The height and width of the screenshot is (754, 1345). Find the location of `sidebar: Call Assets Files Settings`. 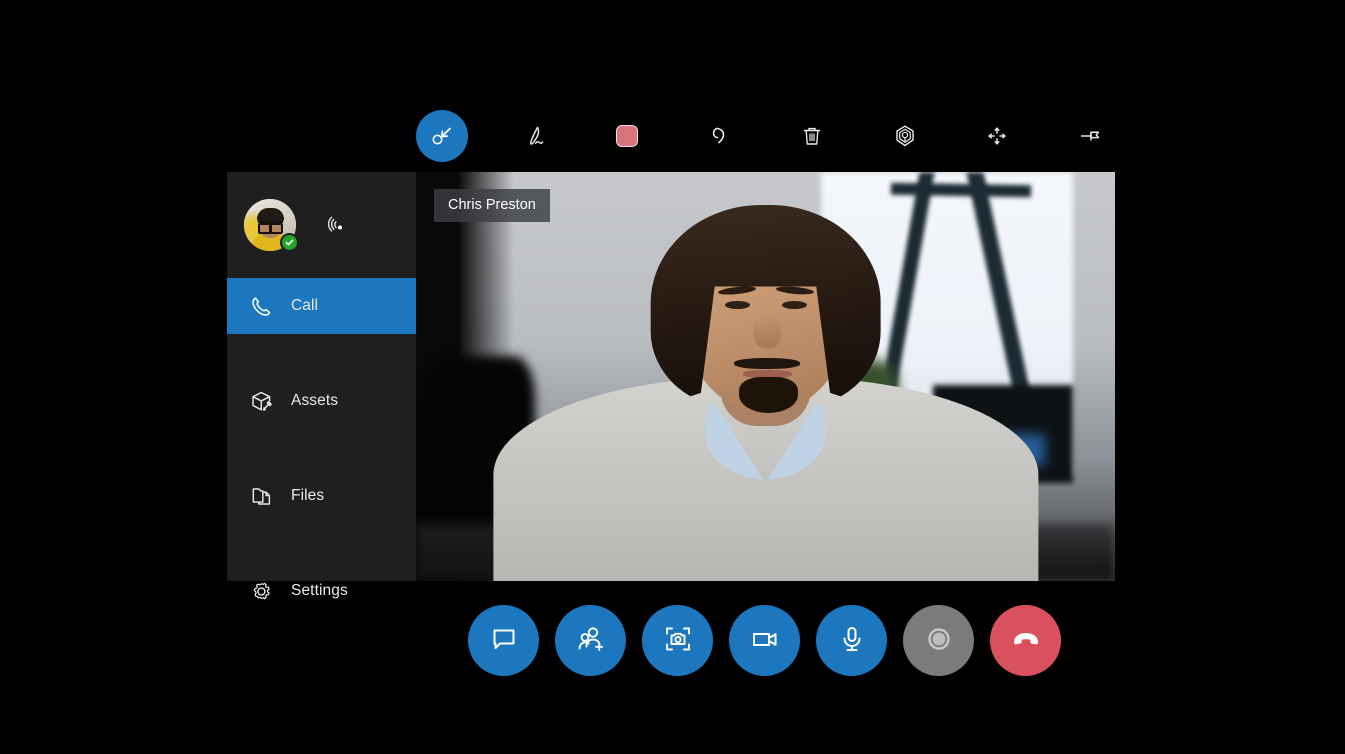

sidebar: Call Assets Files Settings is located at coordinates (321, 385).